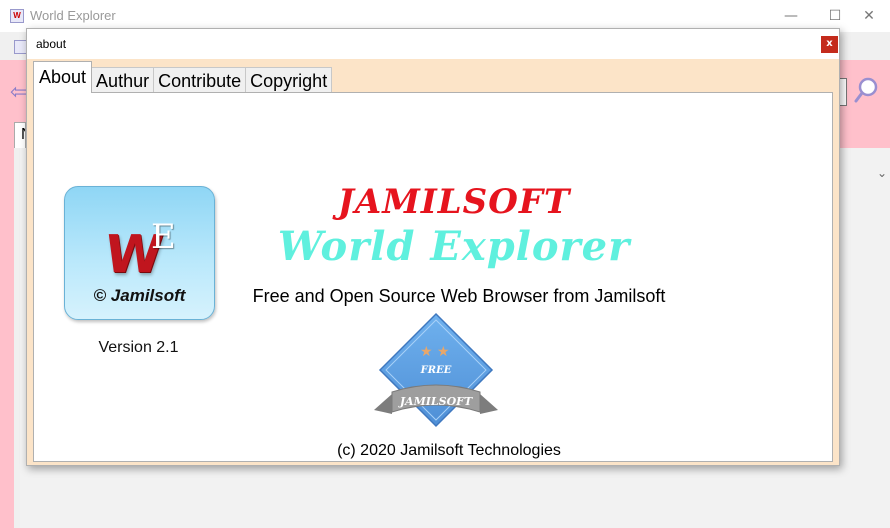 Image resolution: width=890 pixels, height=528 pixels. What do you see at coordinates (868, 16) in the screenshot?
I see `close-window-button: ✕` at bounding box center [868, 16].